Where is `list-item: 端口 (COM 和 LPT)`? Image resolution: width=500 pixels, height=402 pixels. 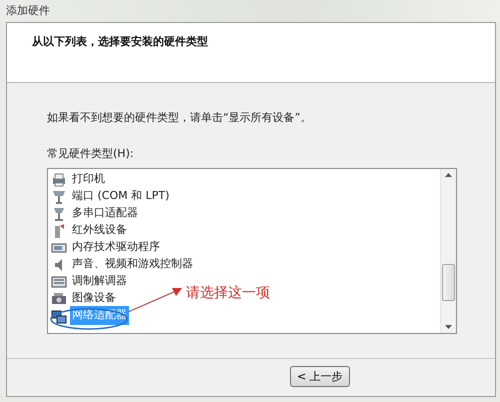
list-item: 端口 (COM 和 LPT) is located at coordinates (121, 196).